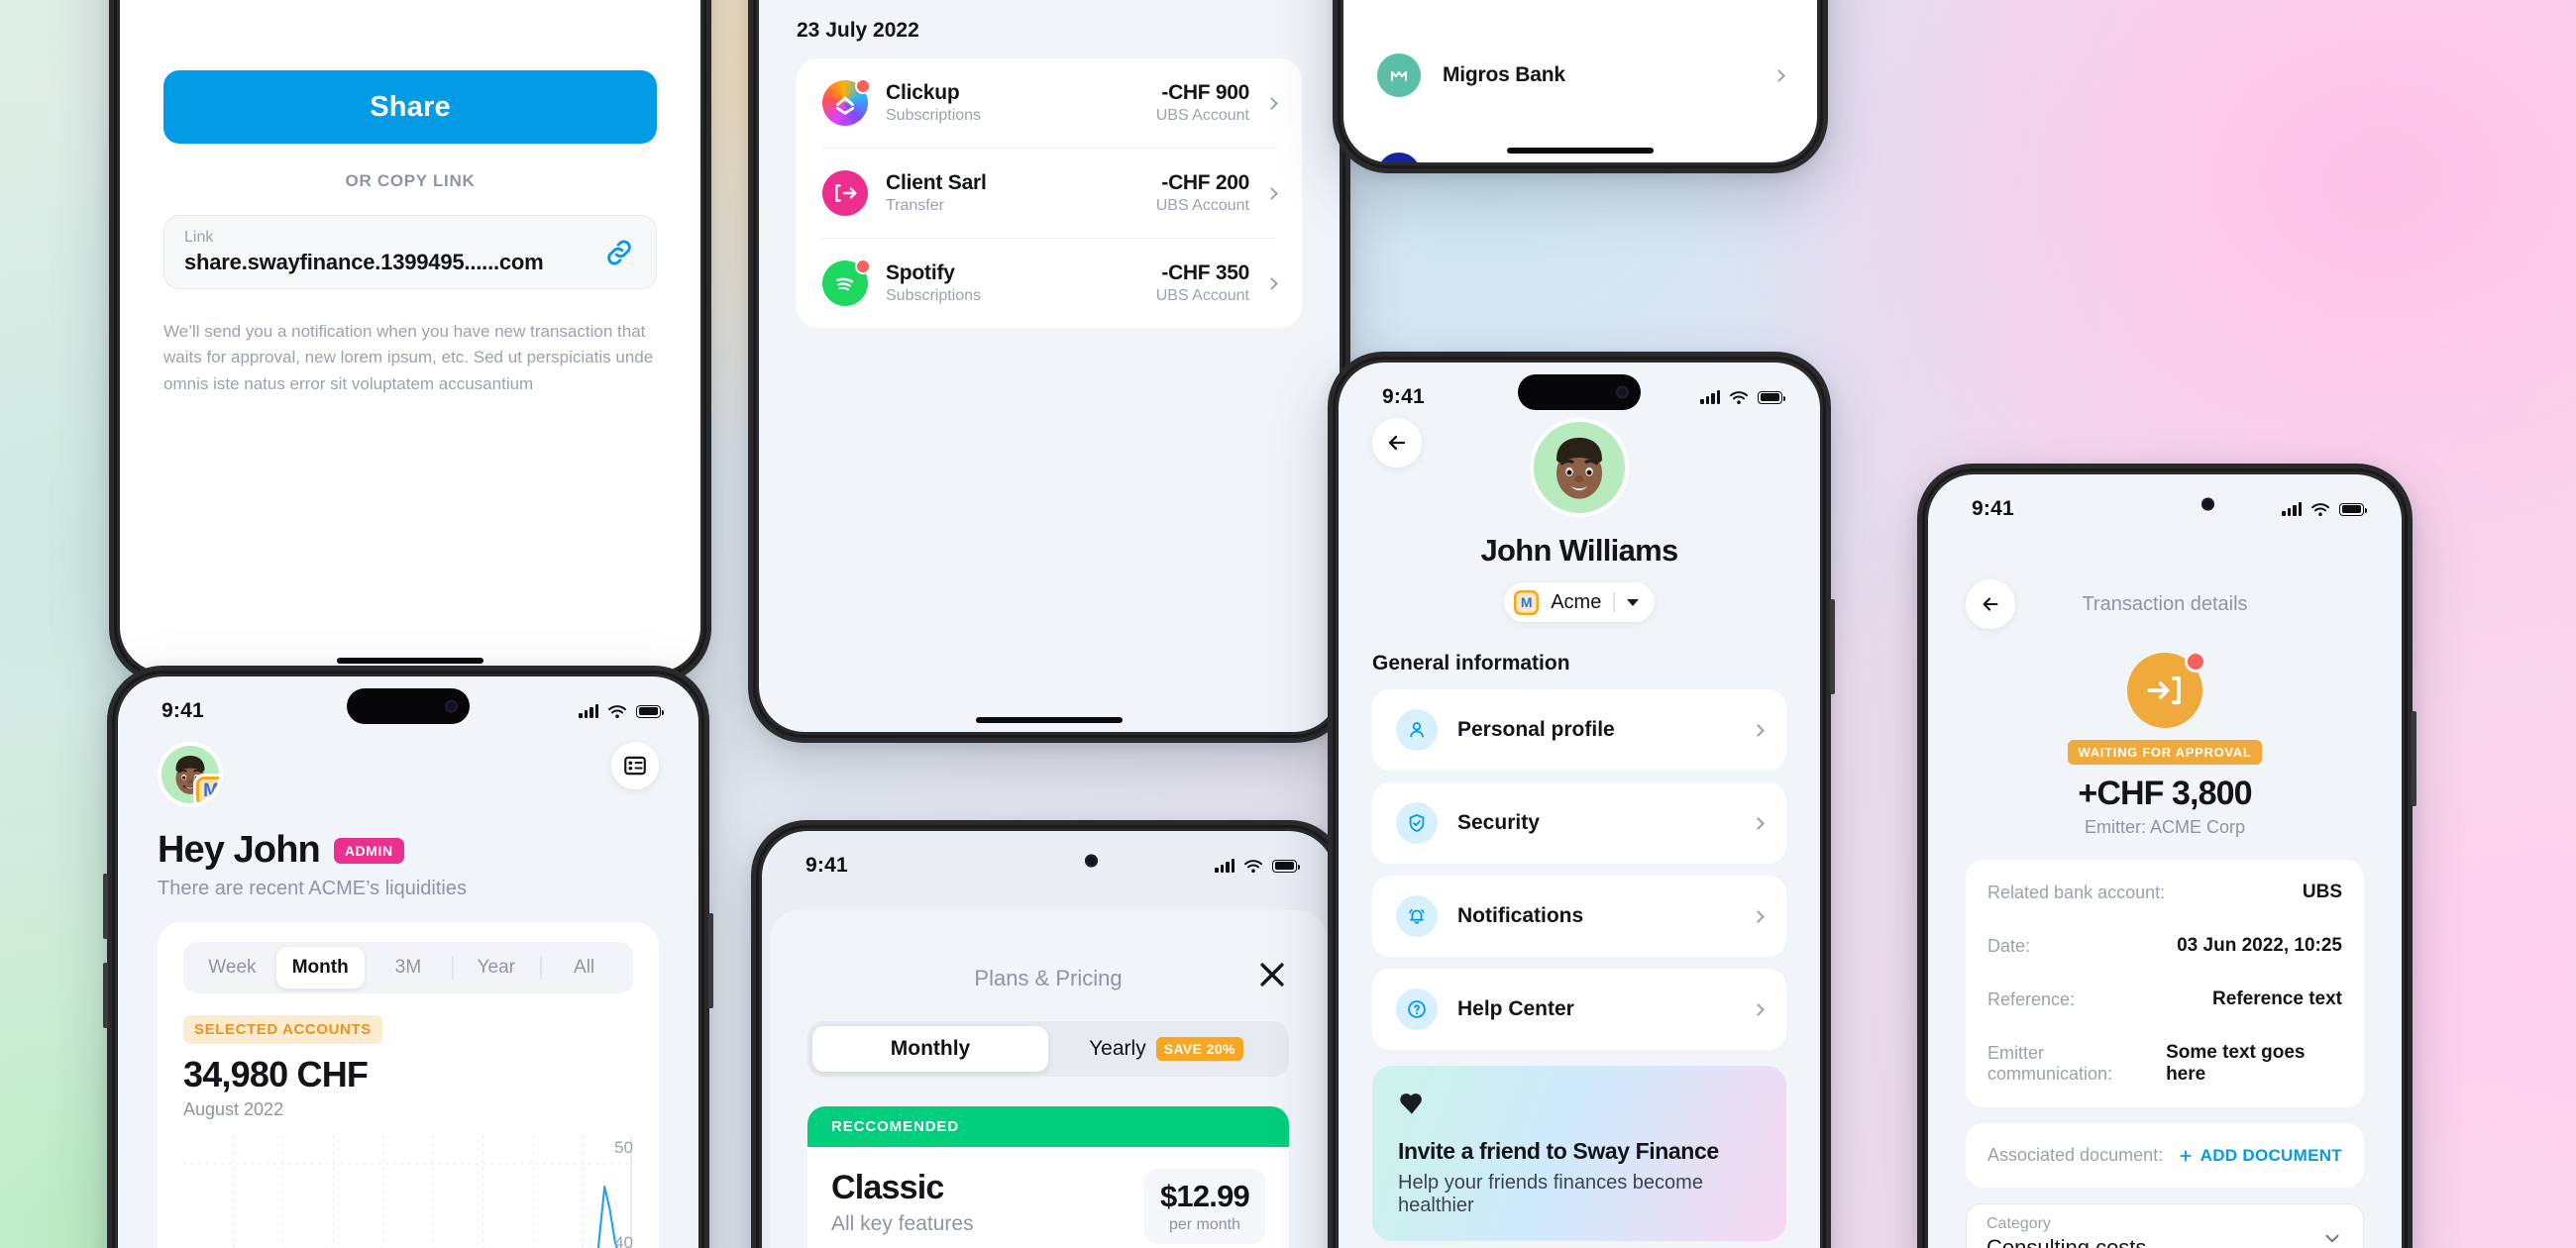 The width and height of the screenshot is (2576, 1248). What do you see at coordinates (846, 102) in the screenshot?
I see `clickup-icon` at bounding box center [846, 102].